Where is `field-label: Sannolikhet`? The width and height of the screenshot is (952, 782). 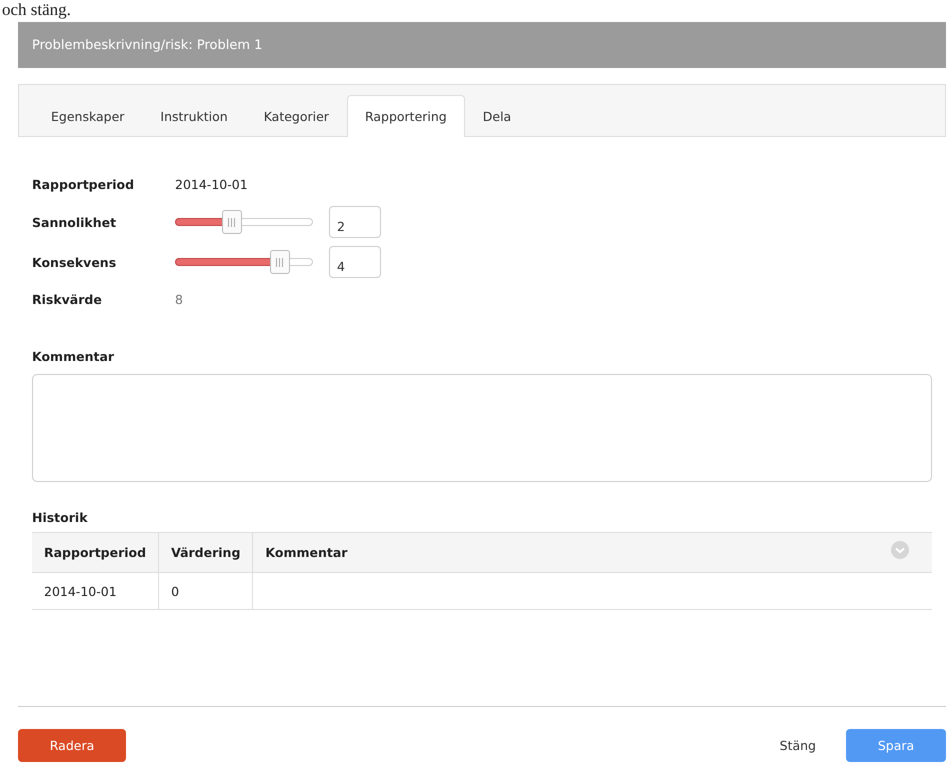
field-label: Sannolikhet is located at coordinates (75, 222).